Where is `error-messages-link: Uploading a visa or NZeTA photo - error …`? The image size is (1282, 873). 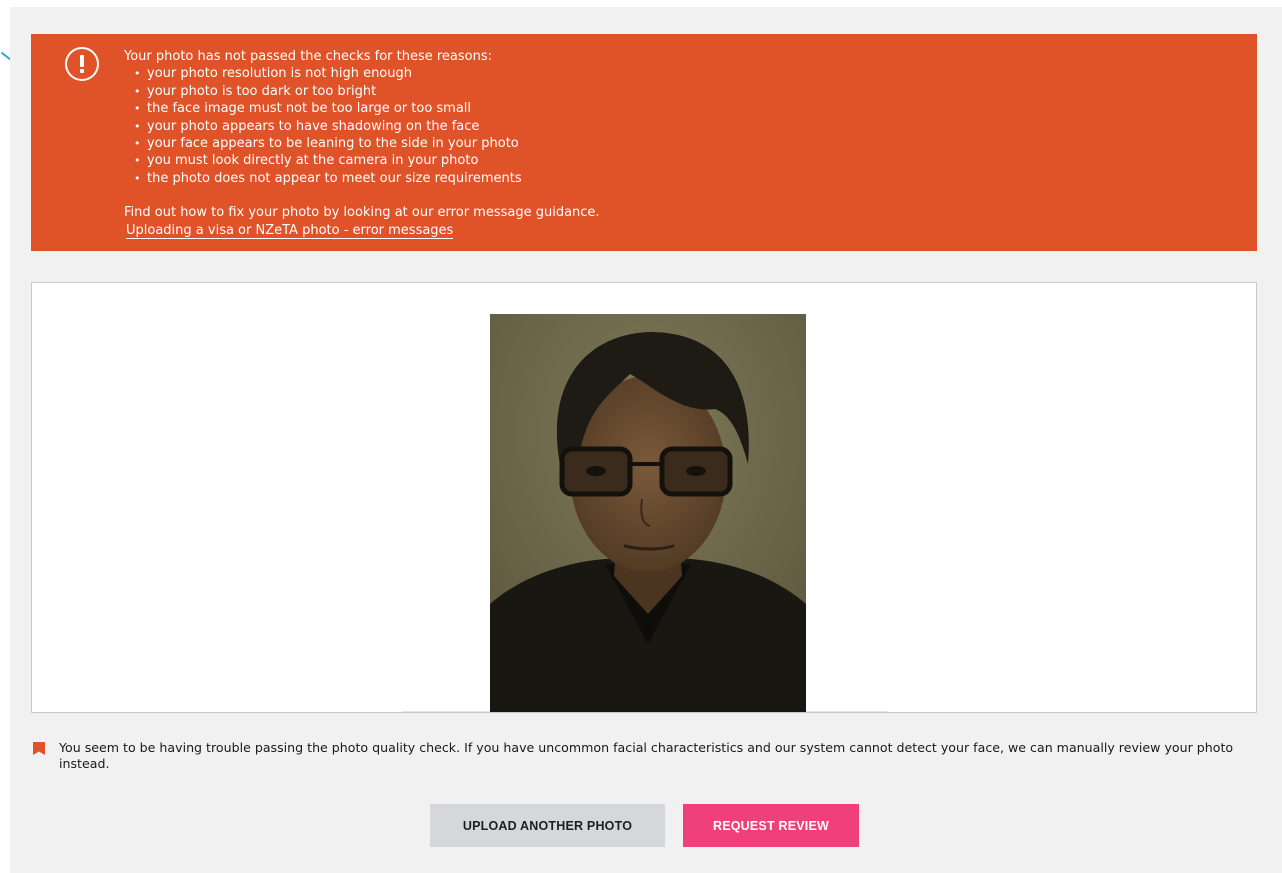 error-messages-link: Uploading a visa or NZeTA photo - error … is located at coordinates (290, 231).